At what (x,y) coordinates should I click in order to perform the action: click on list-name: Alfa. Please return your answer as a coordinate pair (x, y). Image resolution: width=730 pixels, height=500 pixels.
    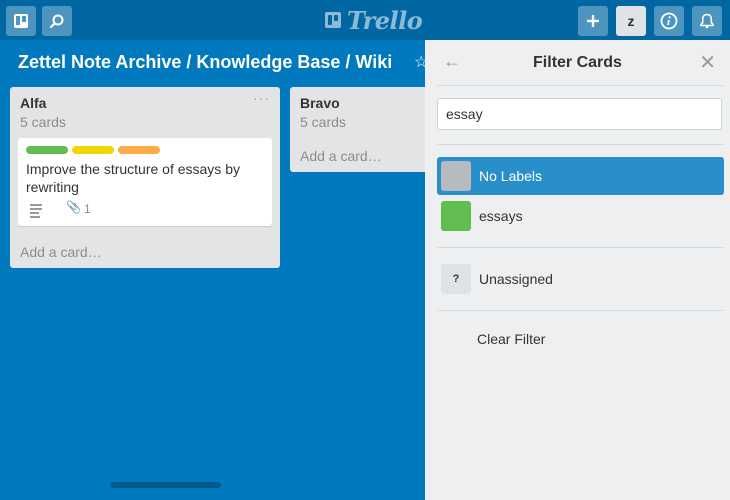
    Looking at the image, I should click on (33, 103).